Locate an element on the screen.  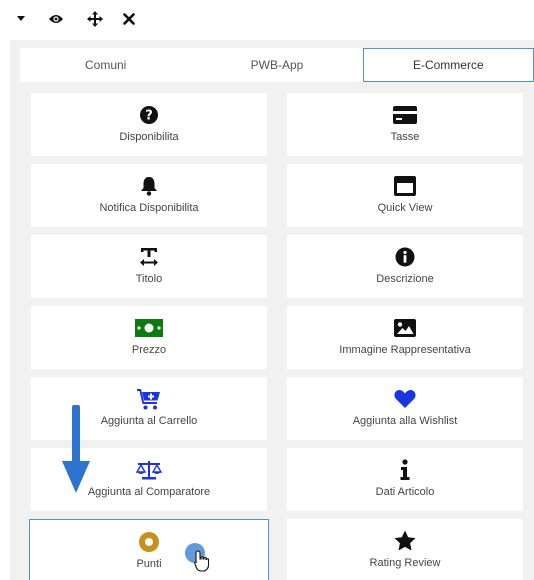
widget-notifica-disponibilita: Notifica Disponibilita is located at coordinates (149, 195).